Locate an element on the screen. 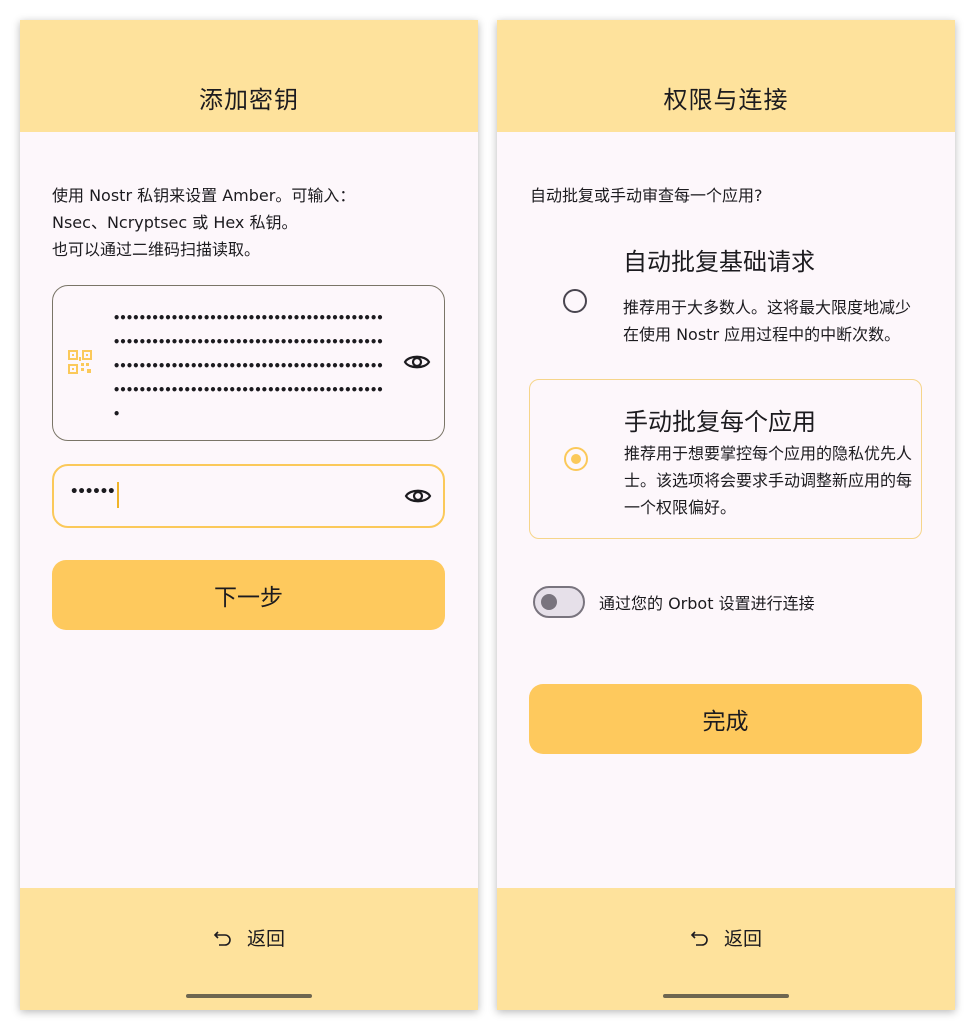 Image resolution: width=979 pixels, height=1031 pixels. password-input: •••••• is located at coordinates (248, 496).